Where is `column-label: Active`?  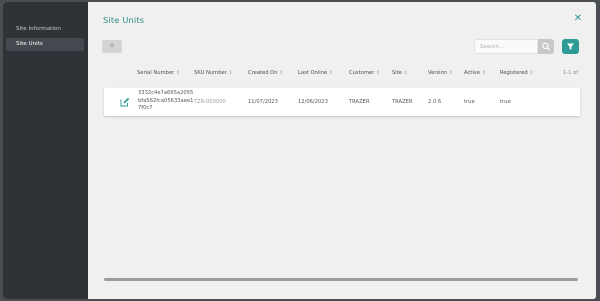 column-label: Active is located at coordinates (472, 73).